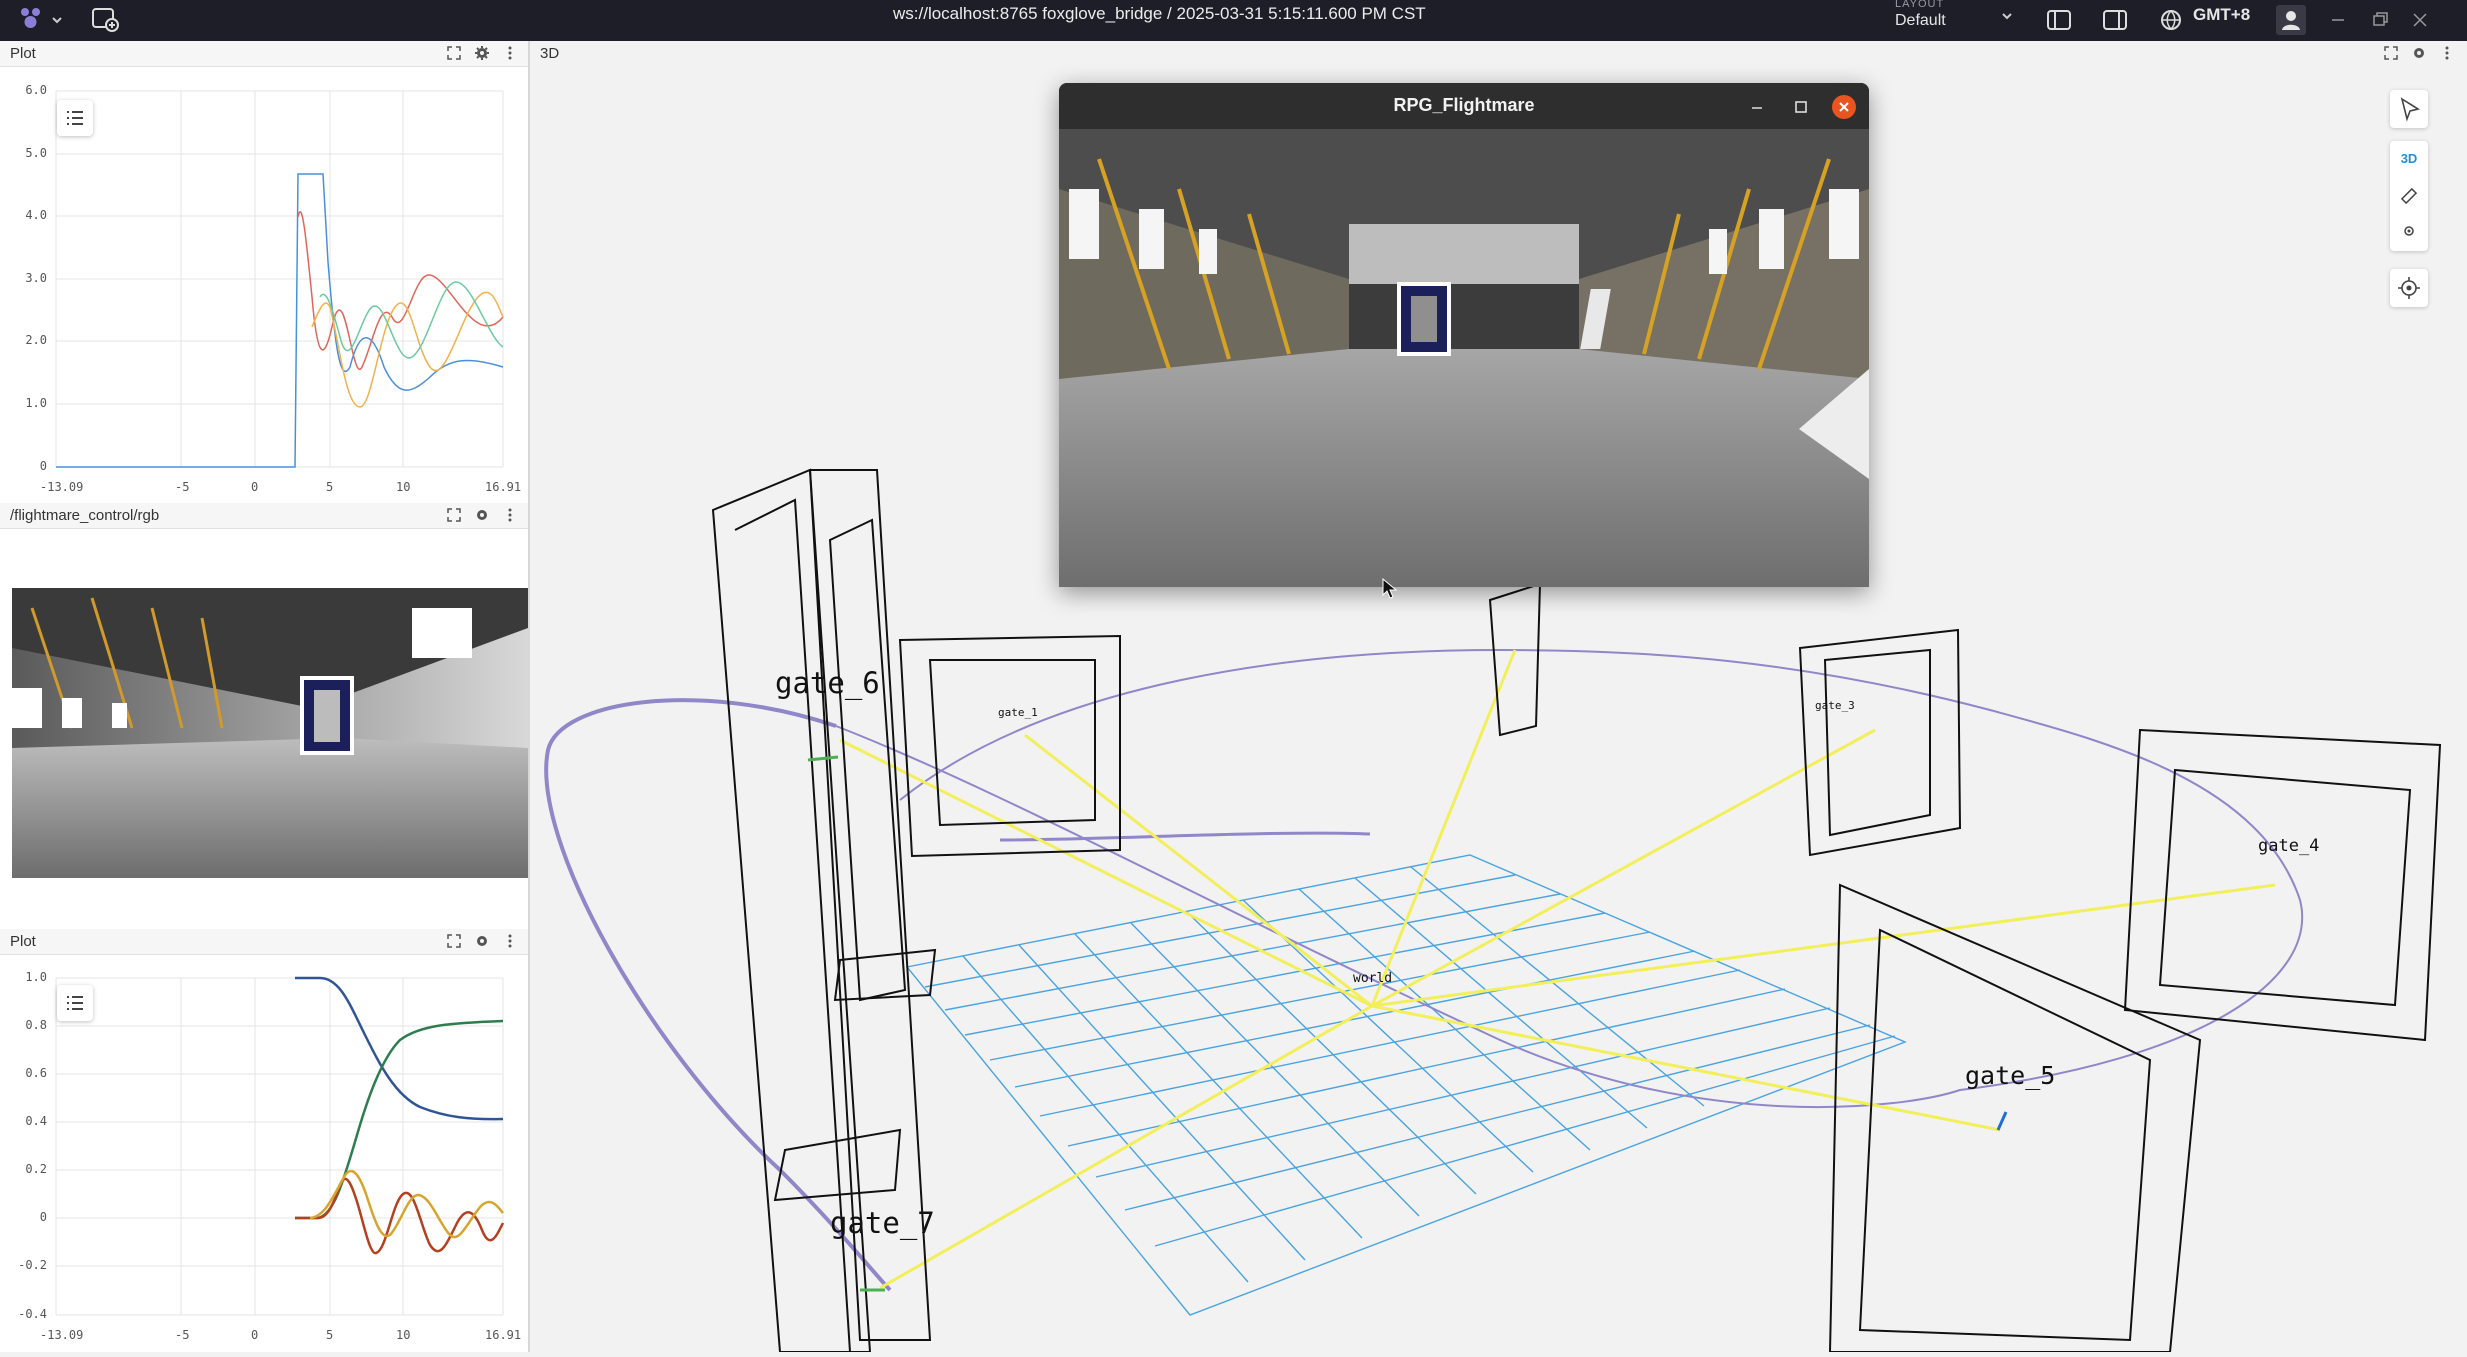 The height and width of the screenshot is (1357, 2467). I want to click on layout-caption: LAYOUT, so click(1920, 5).